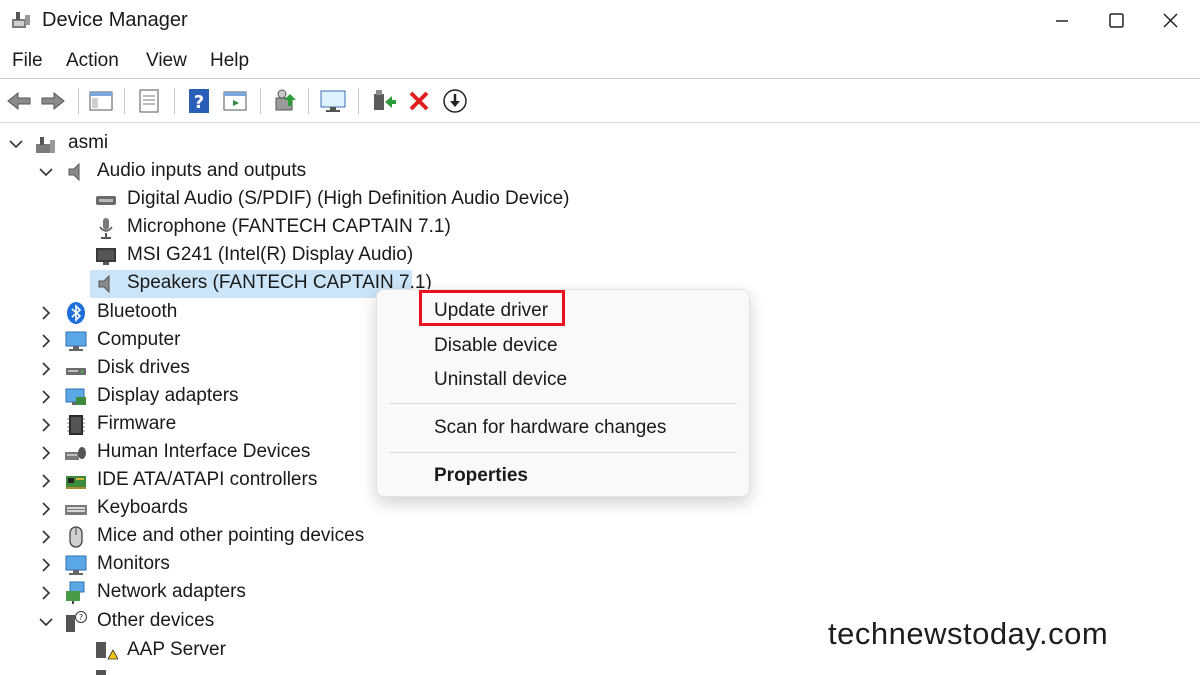 This screenshot has width=1200, height=675. I want to click on update-driver-menu-item: Update driver, so click(491, 311).